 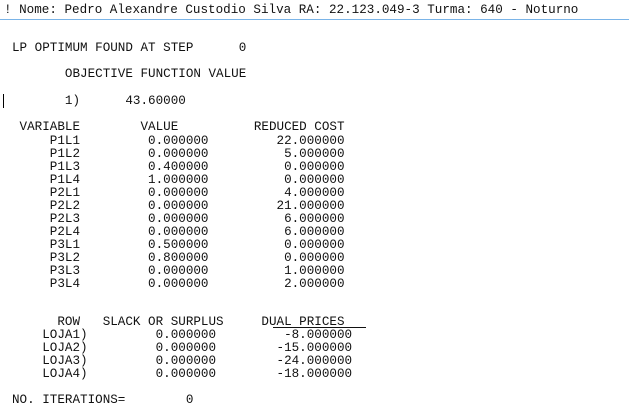 I want to click on variable-row: P1L1 0.000000 22.000000, so click(x=178, y=141).